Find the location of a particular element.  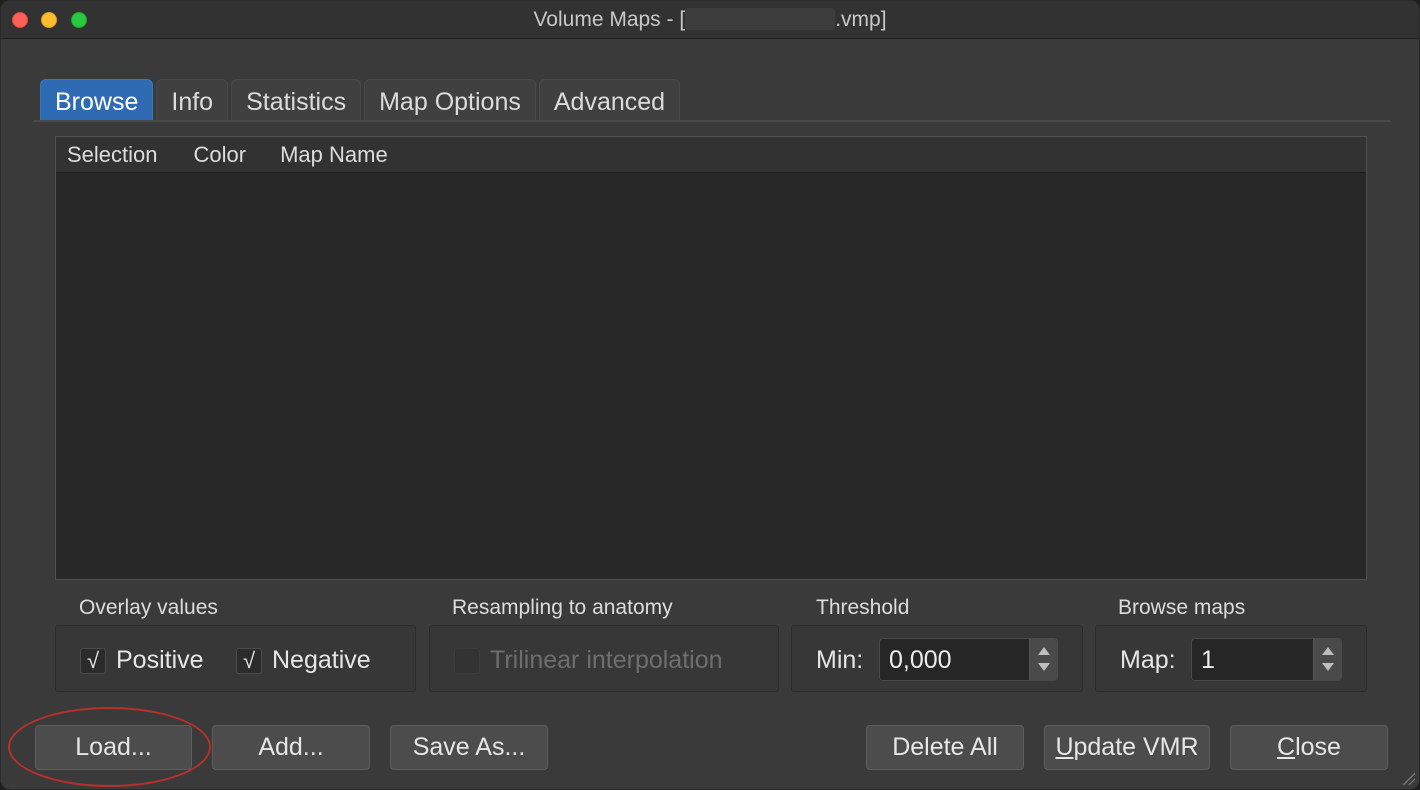

resampling-label: Resampling to anatomy is located at coordinates (562, 607).